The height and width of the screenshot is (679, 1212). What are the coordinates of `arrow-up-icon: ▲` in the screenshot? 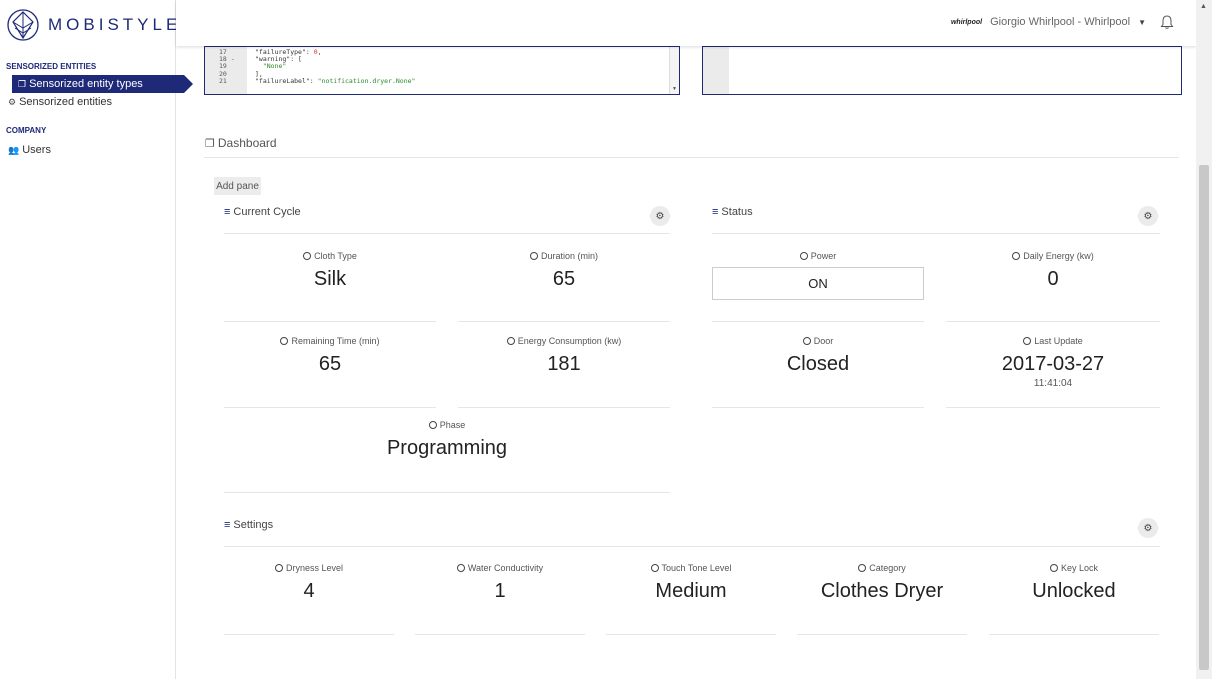 It's located at (1203, 6).